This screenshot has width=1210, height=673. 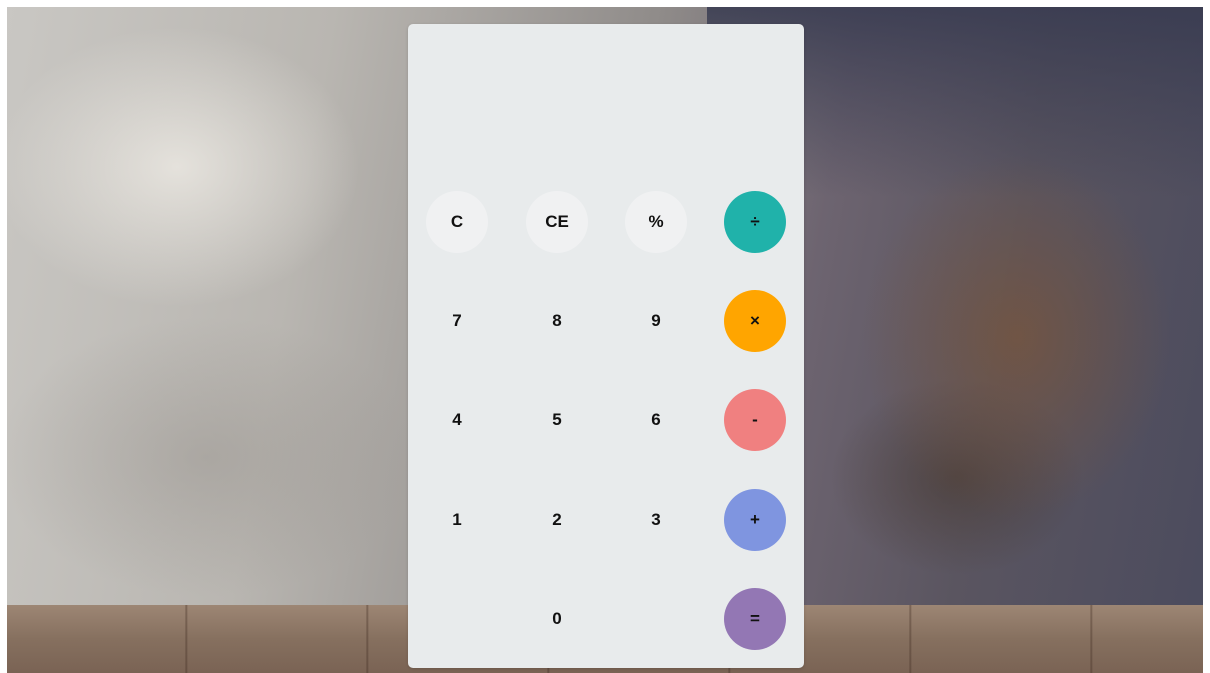 What do you see at coordinates (557, 420) in the screenshot?
I see `digit-5-button: 5` at bounding box center [557, 420].